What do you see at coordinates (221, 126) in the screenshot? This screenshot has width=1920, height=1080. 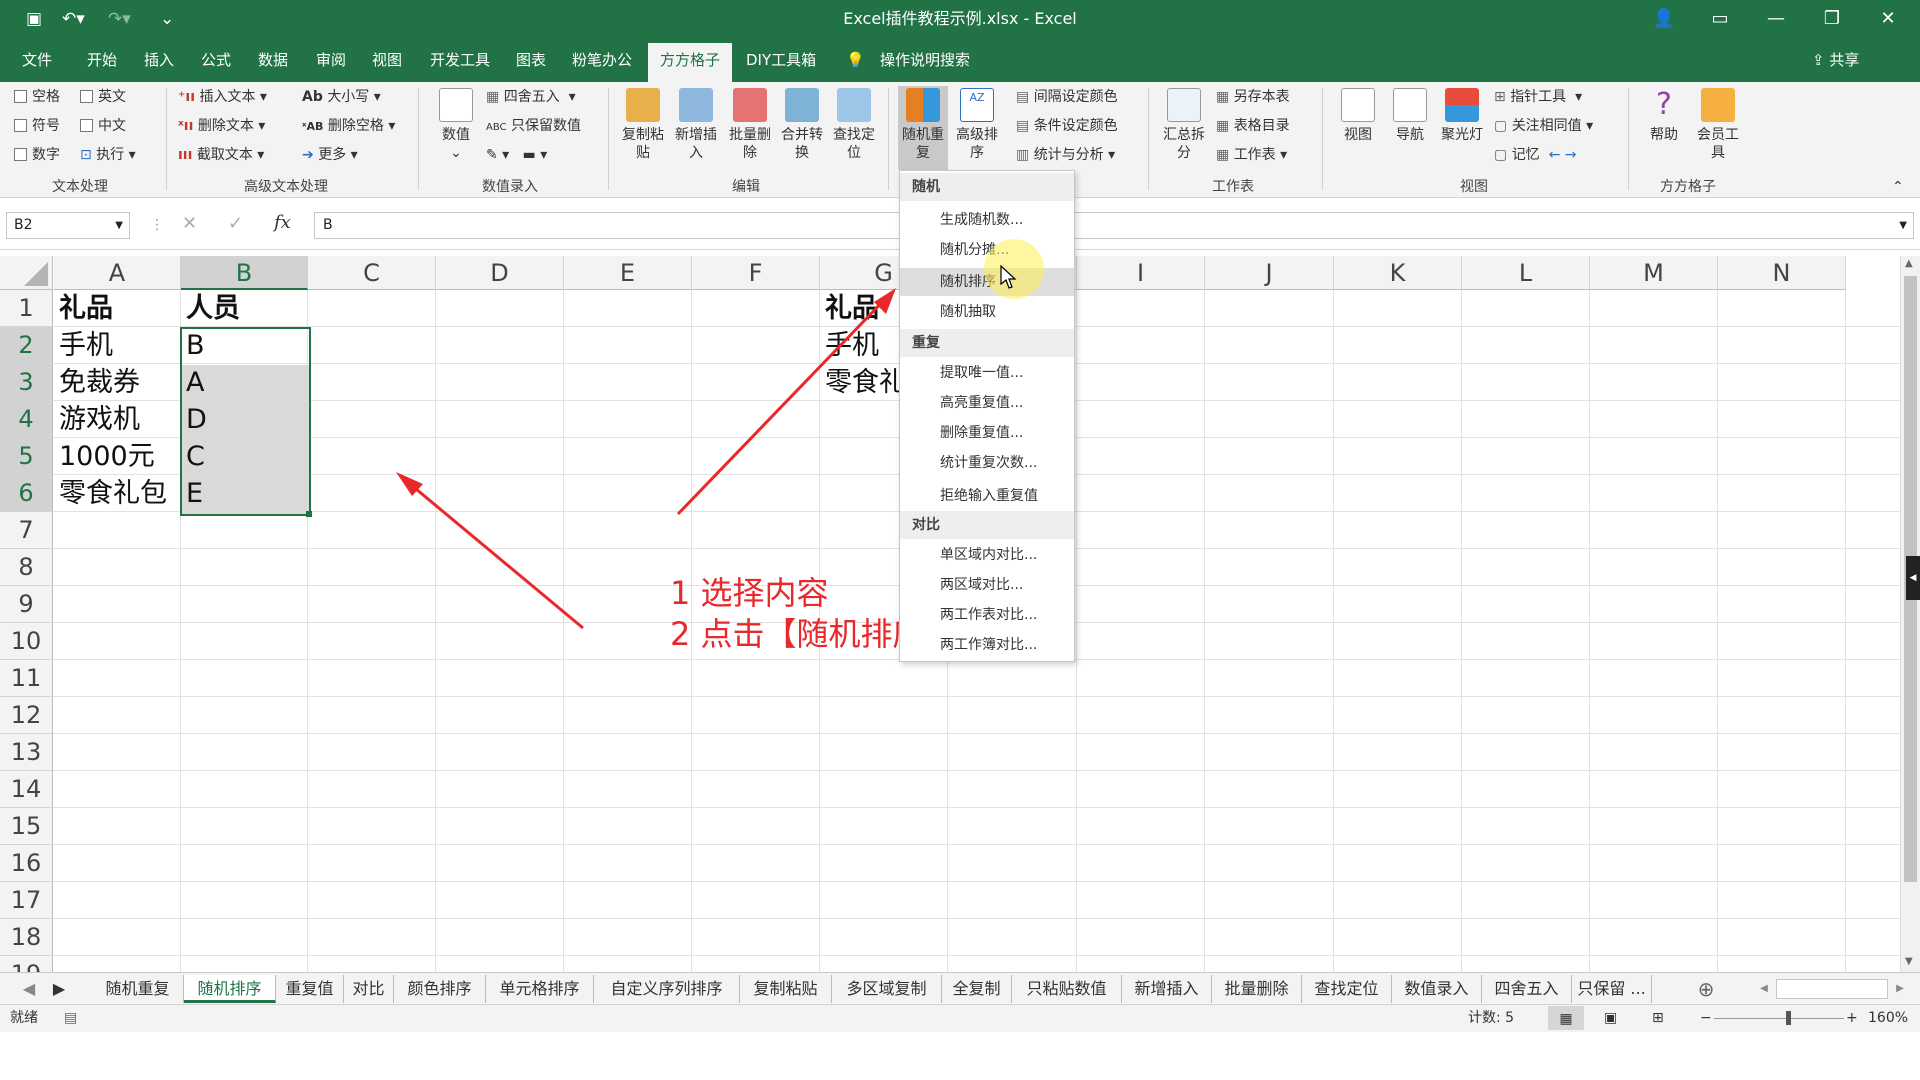 I see `delete-text-button: ˣıı 删除文本 ▾` at bounding box center [221, 126].